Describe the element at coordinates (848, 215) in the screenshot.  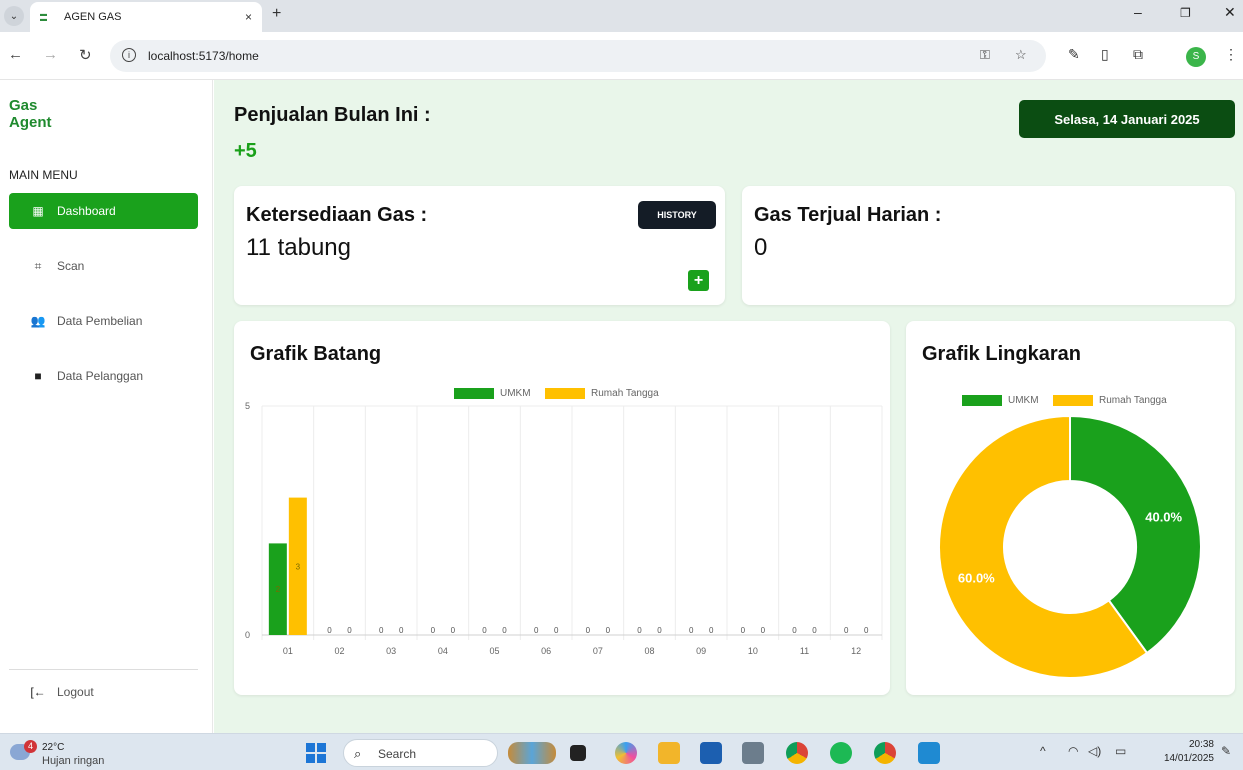
I see `daily-sales-title: Gas Terjual Harian :` at that location.